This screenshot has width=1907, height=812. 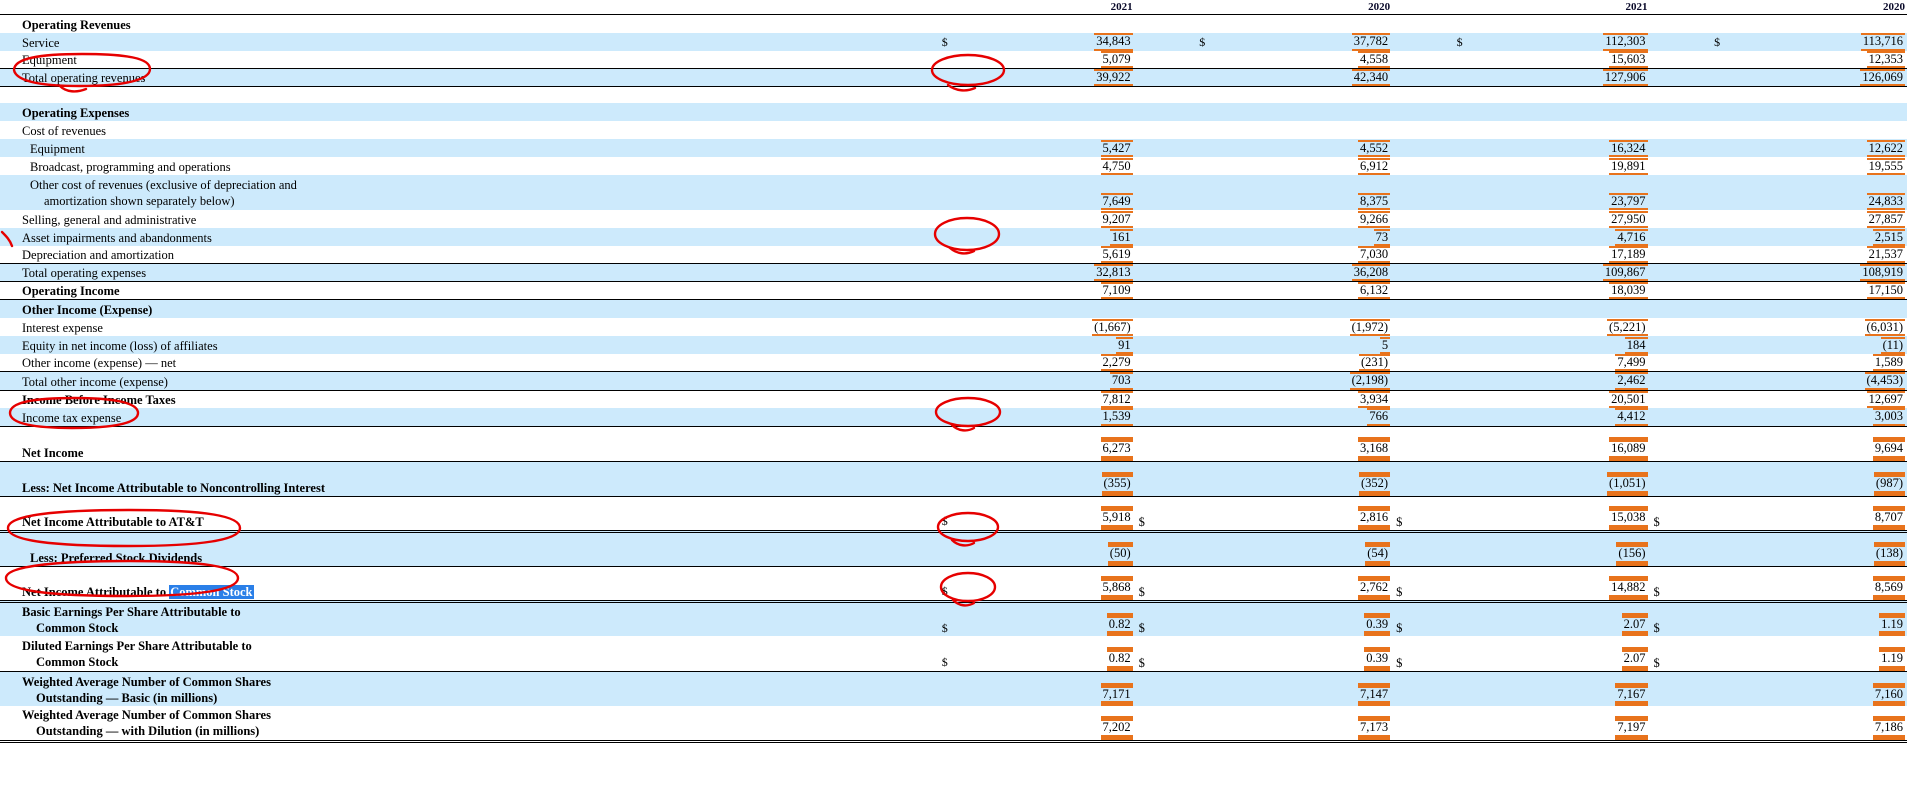 What do you see at coordinates (1565, 254) in the screenshot?
I see `cell-depreciation-c3: 17,189` at bounding box center [1565, 254].